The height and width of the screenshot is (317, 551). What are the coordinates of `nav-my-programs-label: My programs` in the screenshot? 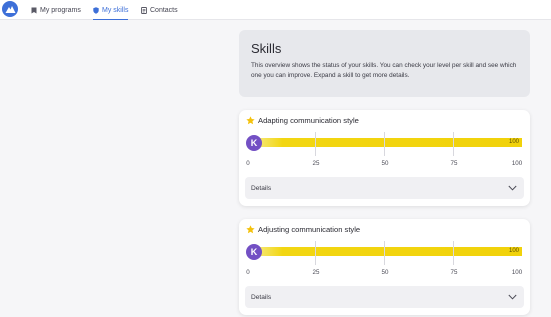 It's located at (60, 10).